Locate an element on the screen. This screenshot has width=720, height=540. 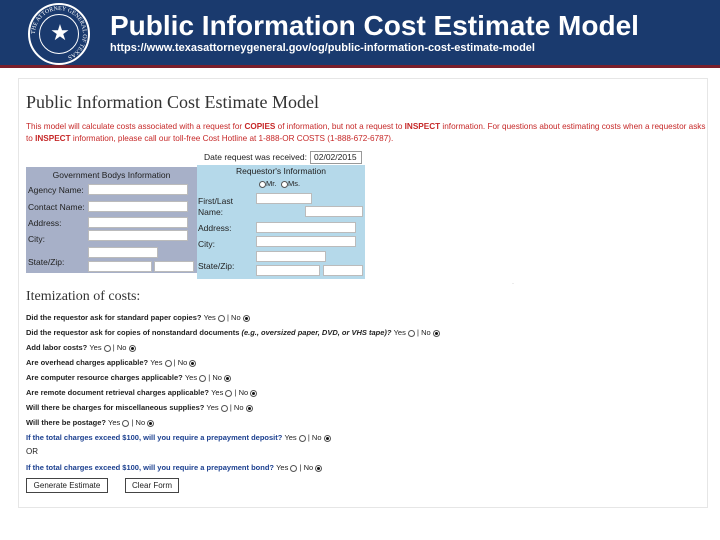
salutation-ms: Ms. is located at coordinates (290, 183).